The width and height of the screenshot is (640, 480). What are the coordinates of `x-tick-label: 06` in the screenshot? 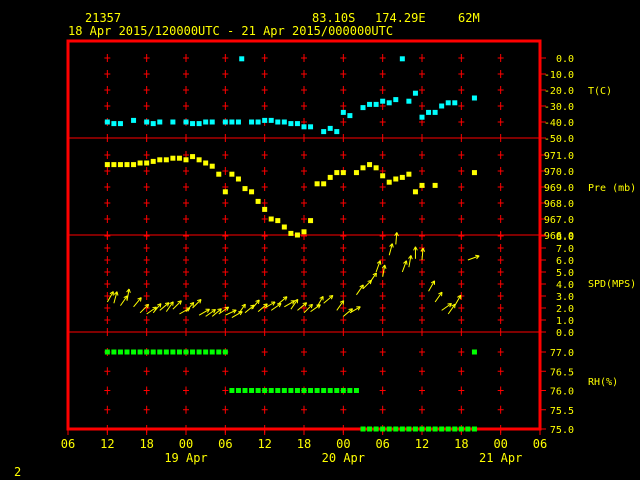 It's located at (225, 444).